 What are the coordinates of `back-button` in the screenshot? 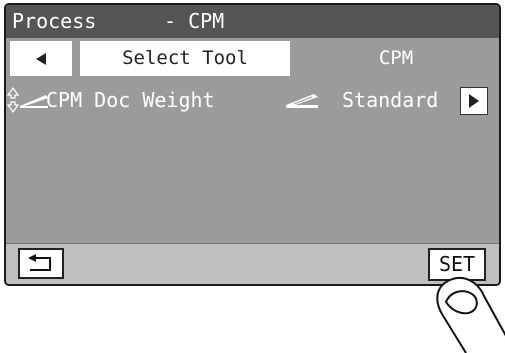 It's located at (41, 263).